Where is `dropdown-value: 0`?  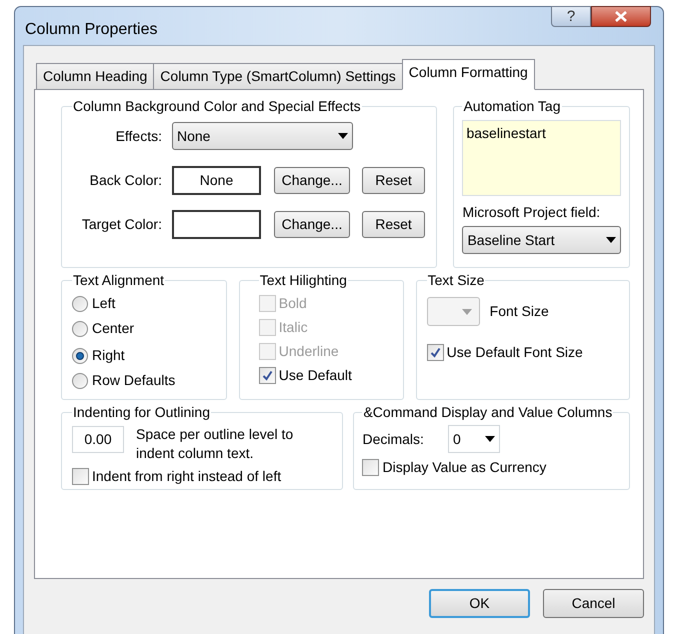
dropdown-value: 0 is located at coordinates (456, 439).